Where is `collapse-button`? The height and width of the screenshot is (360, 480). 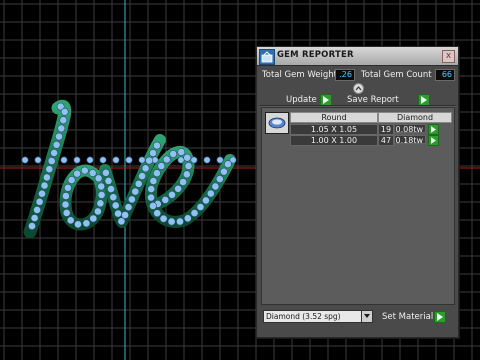 collapse-button is located at coordinates (358, 88).